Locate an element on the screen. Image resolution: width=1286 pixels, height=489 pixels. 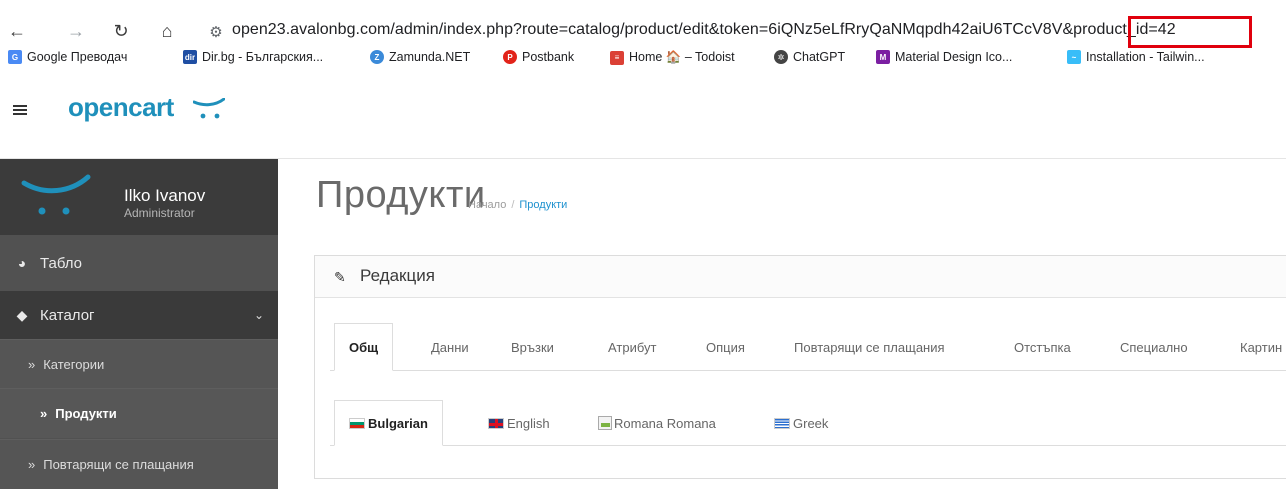
tab-language-romana: Romana Romana is located at coordinates (657, 423).